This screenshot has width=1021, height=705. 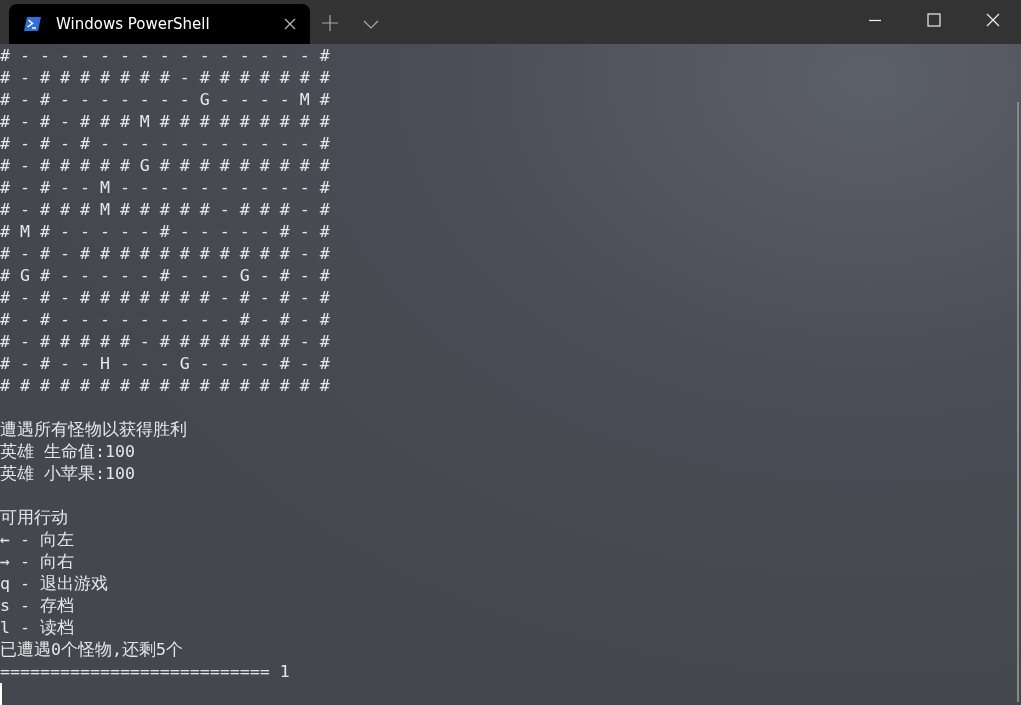 I want to click on terminal-line: # - # - # - - - - - - - - - - - #, so click(x=165, y=143).